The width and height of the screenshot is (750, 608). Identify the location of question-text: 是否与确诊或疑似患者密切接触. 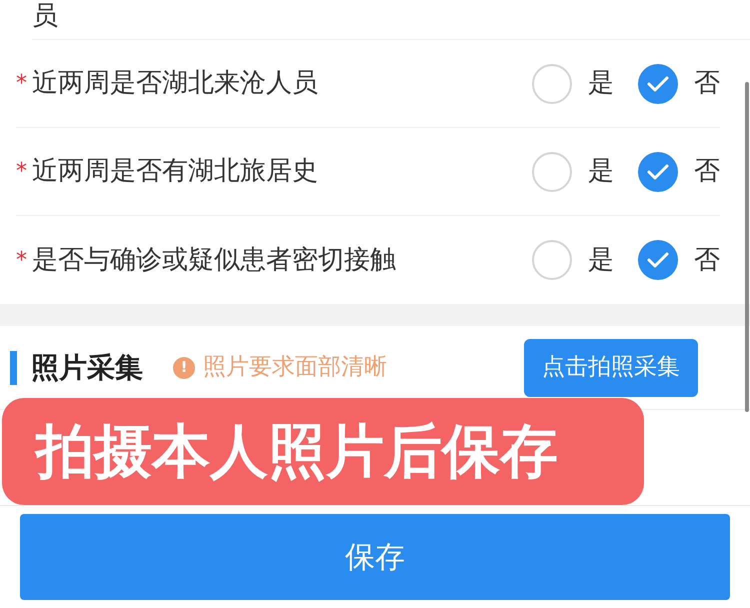
(214, 260).